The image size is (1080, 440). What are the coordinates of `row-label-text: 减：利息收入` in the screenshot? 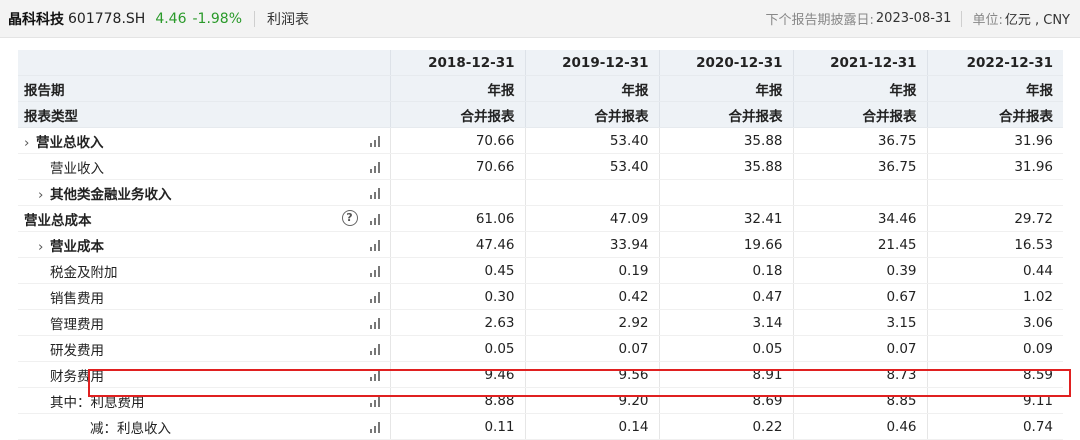 It's located at (130, 428).